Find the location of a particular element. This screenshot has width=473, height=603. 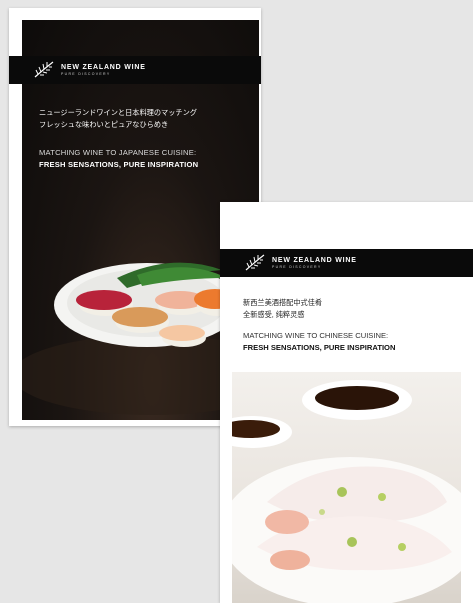

sushi-tuna is located at coordinates (104, 300).